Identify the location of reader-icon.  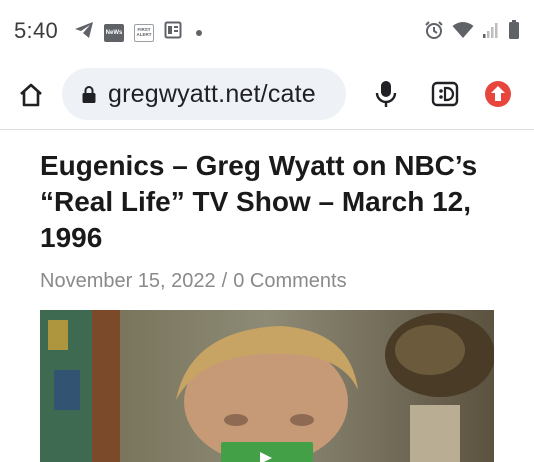
(173, 32).